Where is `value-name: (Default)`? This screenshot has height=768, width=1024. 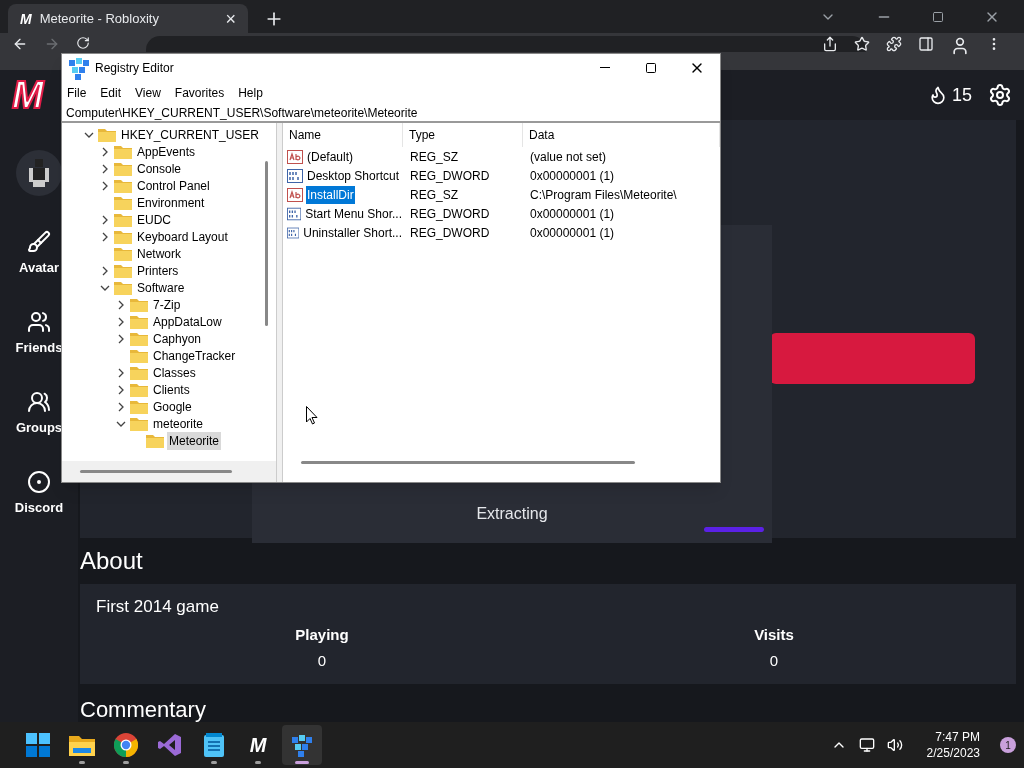
value-name: (Default) is located at coordinates (330, 156).